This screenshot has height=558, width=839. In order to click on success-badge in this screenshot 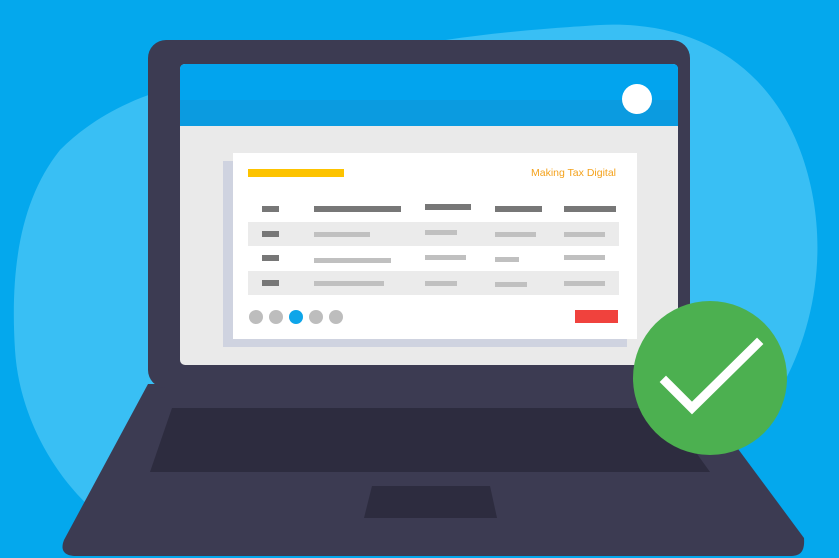, I will do `click(710, 378)`.